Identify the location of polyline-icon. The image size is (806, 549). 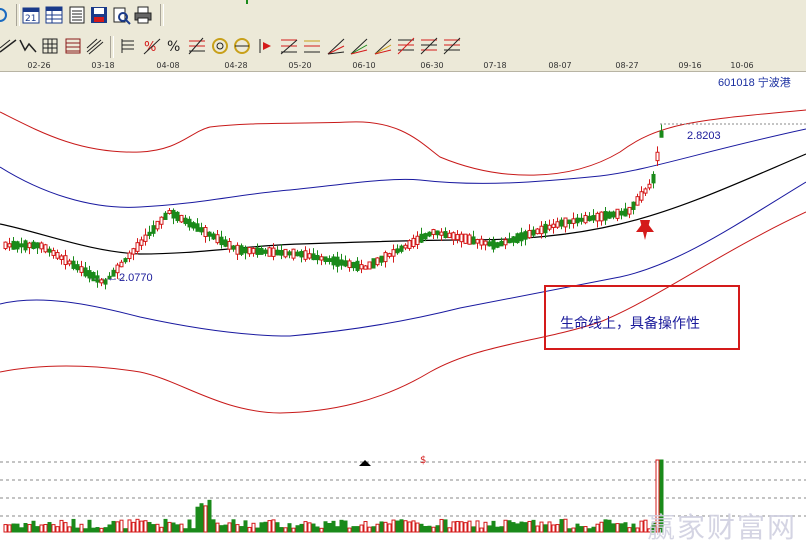
(28, 46).